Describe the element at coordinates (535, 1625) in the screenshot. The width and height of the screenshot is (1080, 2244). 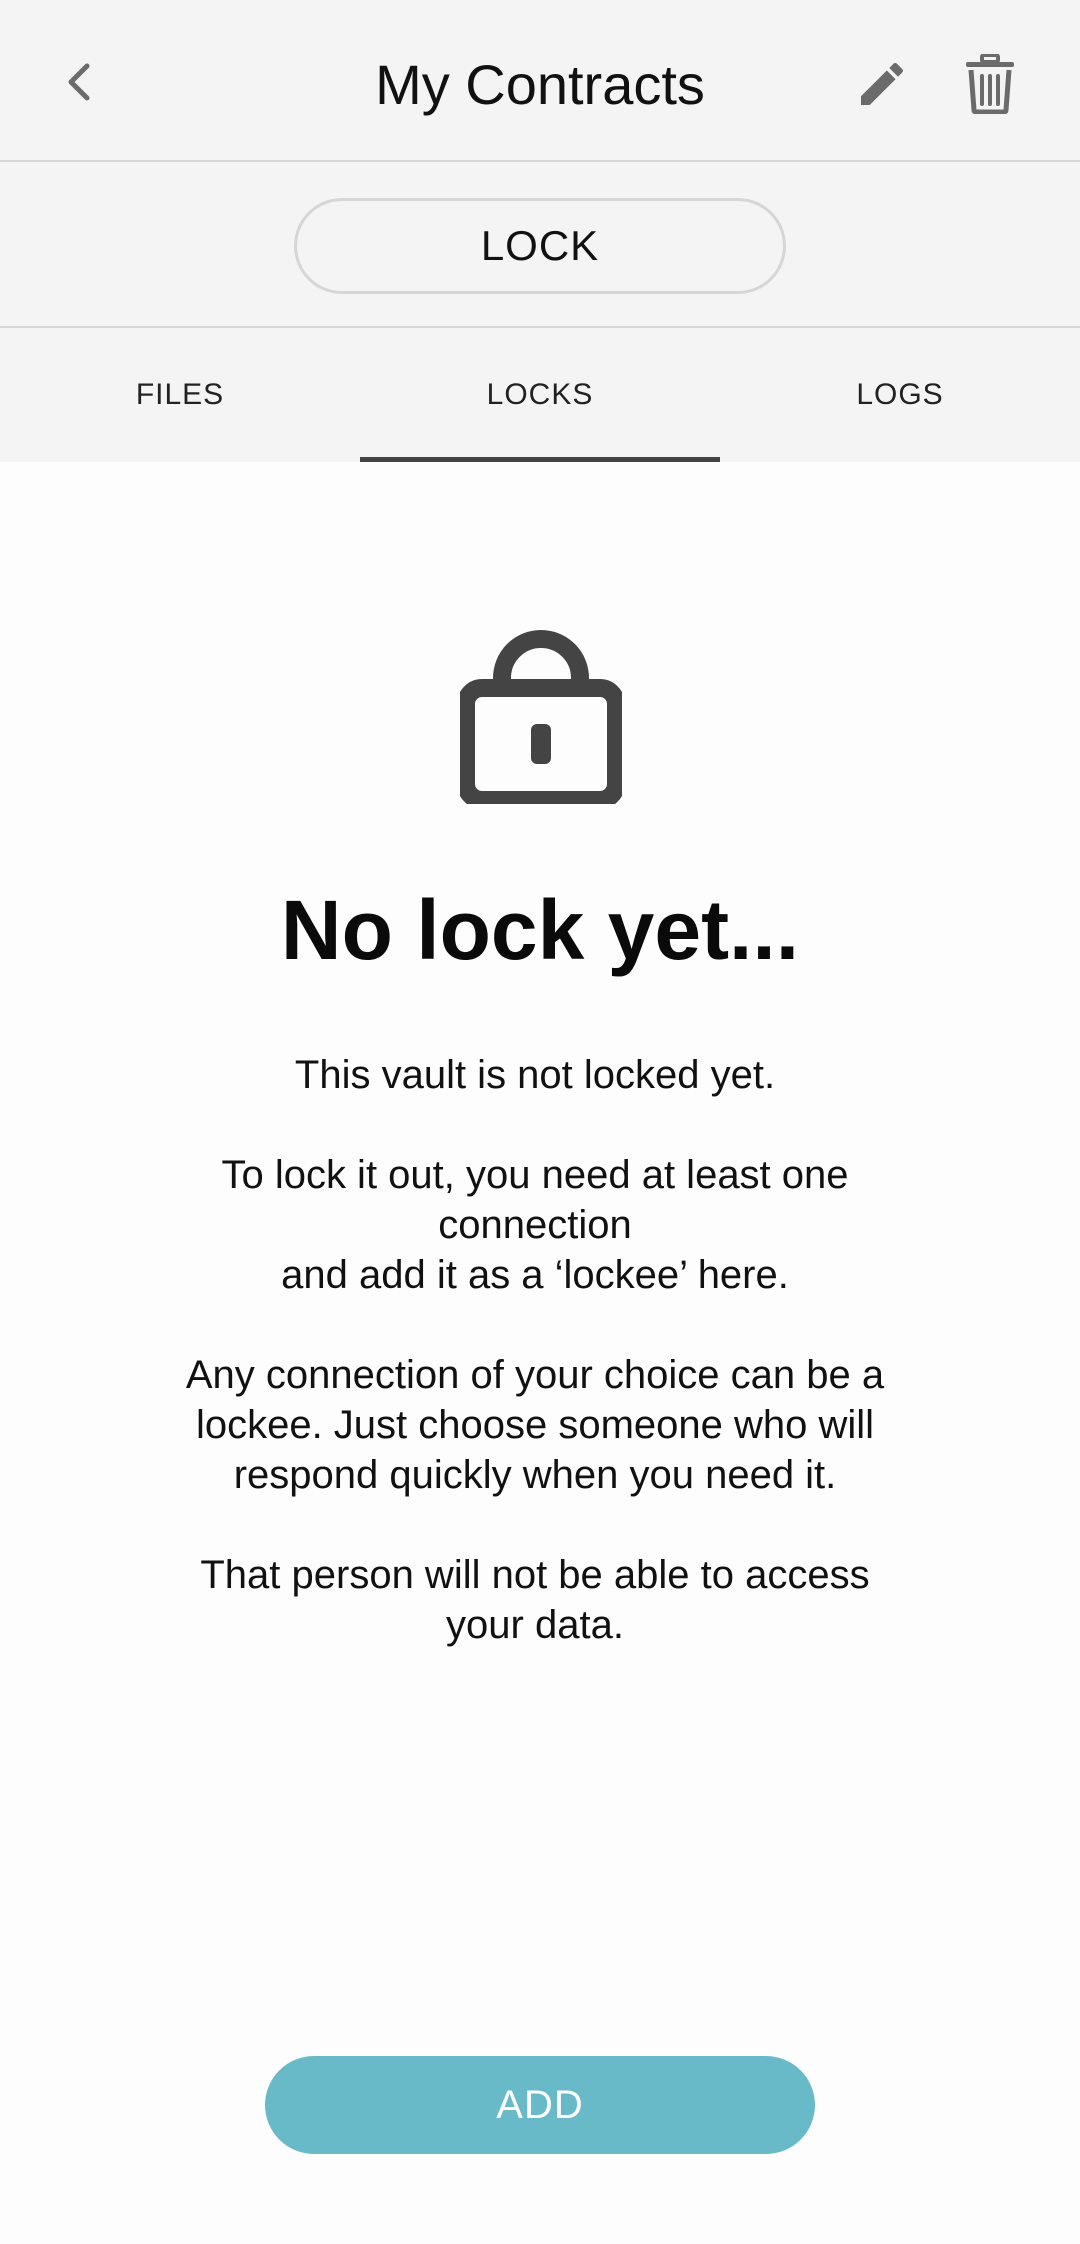
I see `paragraph-line: your data.` at that location.